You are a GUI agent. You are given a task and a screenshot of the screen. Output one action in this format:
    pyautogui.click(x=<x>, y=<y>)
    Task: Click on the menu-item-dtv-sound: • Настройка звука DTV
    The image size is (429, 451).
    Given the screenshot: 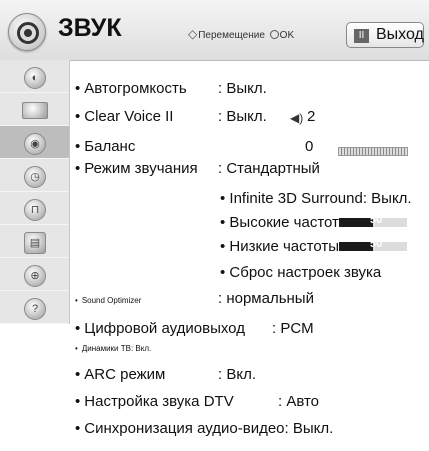 What is the action you would take?
    pyautogui.click(x=154, y=401)
    